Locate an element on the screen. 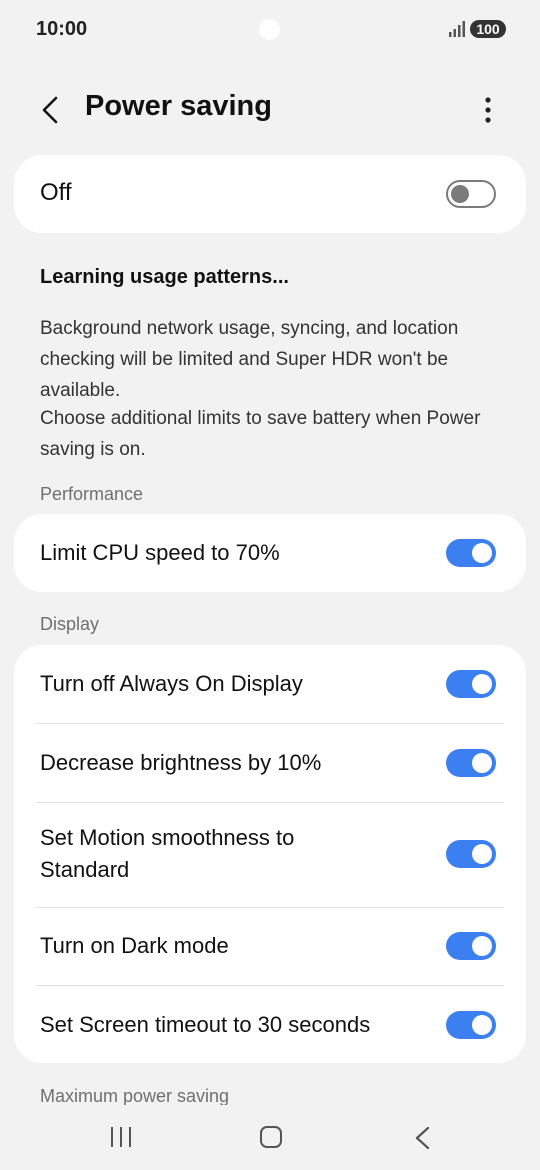 Image resolution: width=540 pixels, height=1170 pixels. screen-timeout-toggle is located at coordinates (471, 1025).